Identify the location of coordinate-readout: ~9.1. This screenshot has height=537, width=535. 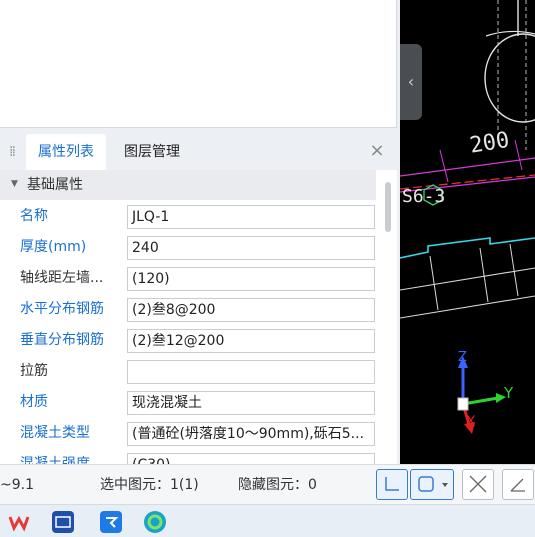
(17, 485).